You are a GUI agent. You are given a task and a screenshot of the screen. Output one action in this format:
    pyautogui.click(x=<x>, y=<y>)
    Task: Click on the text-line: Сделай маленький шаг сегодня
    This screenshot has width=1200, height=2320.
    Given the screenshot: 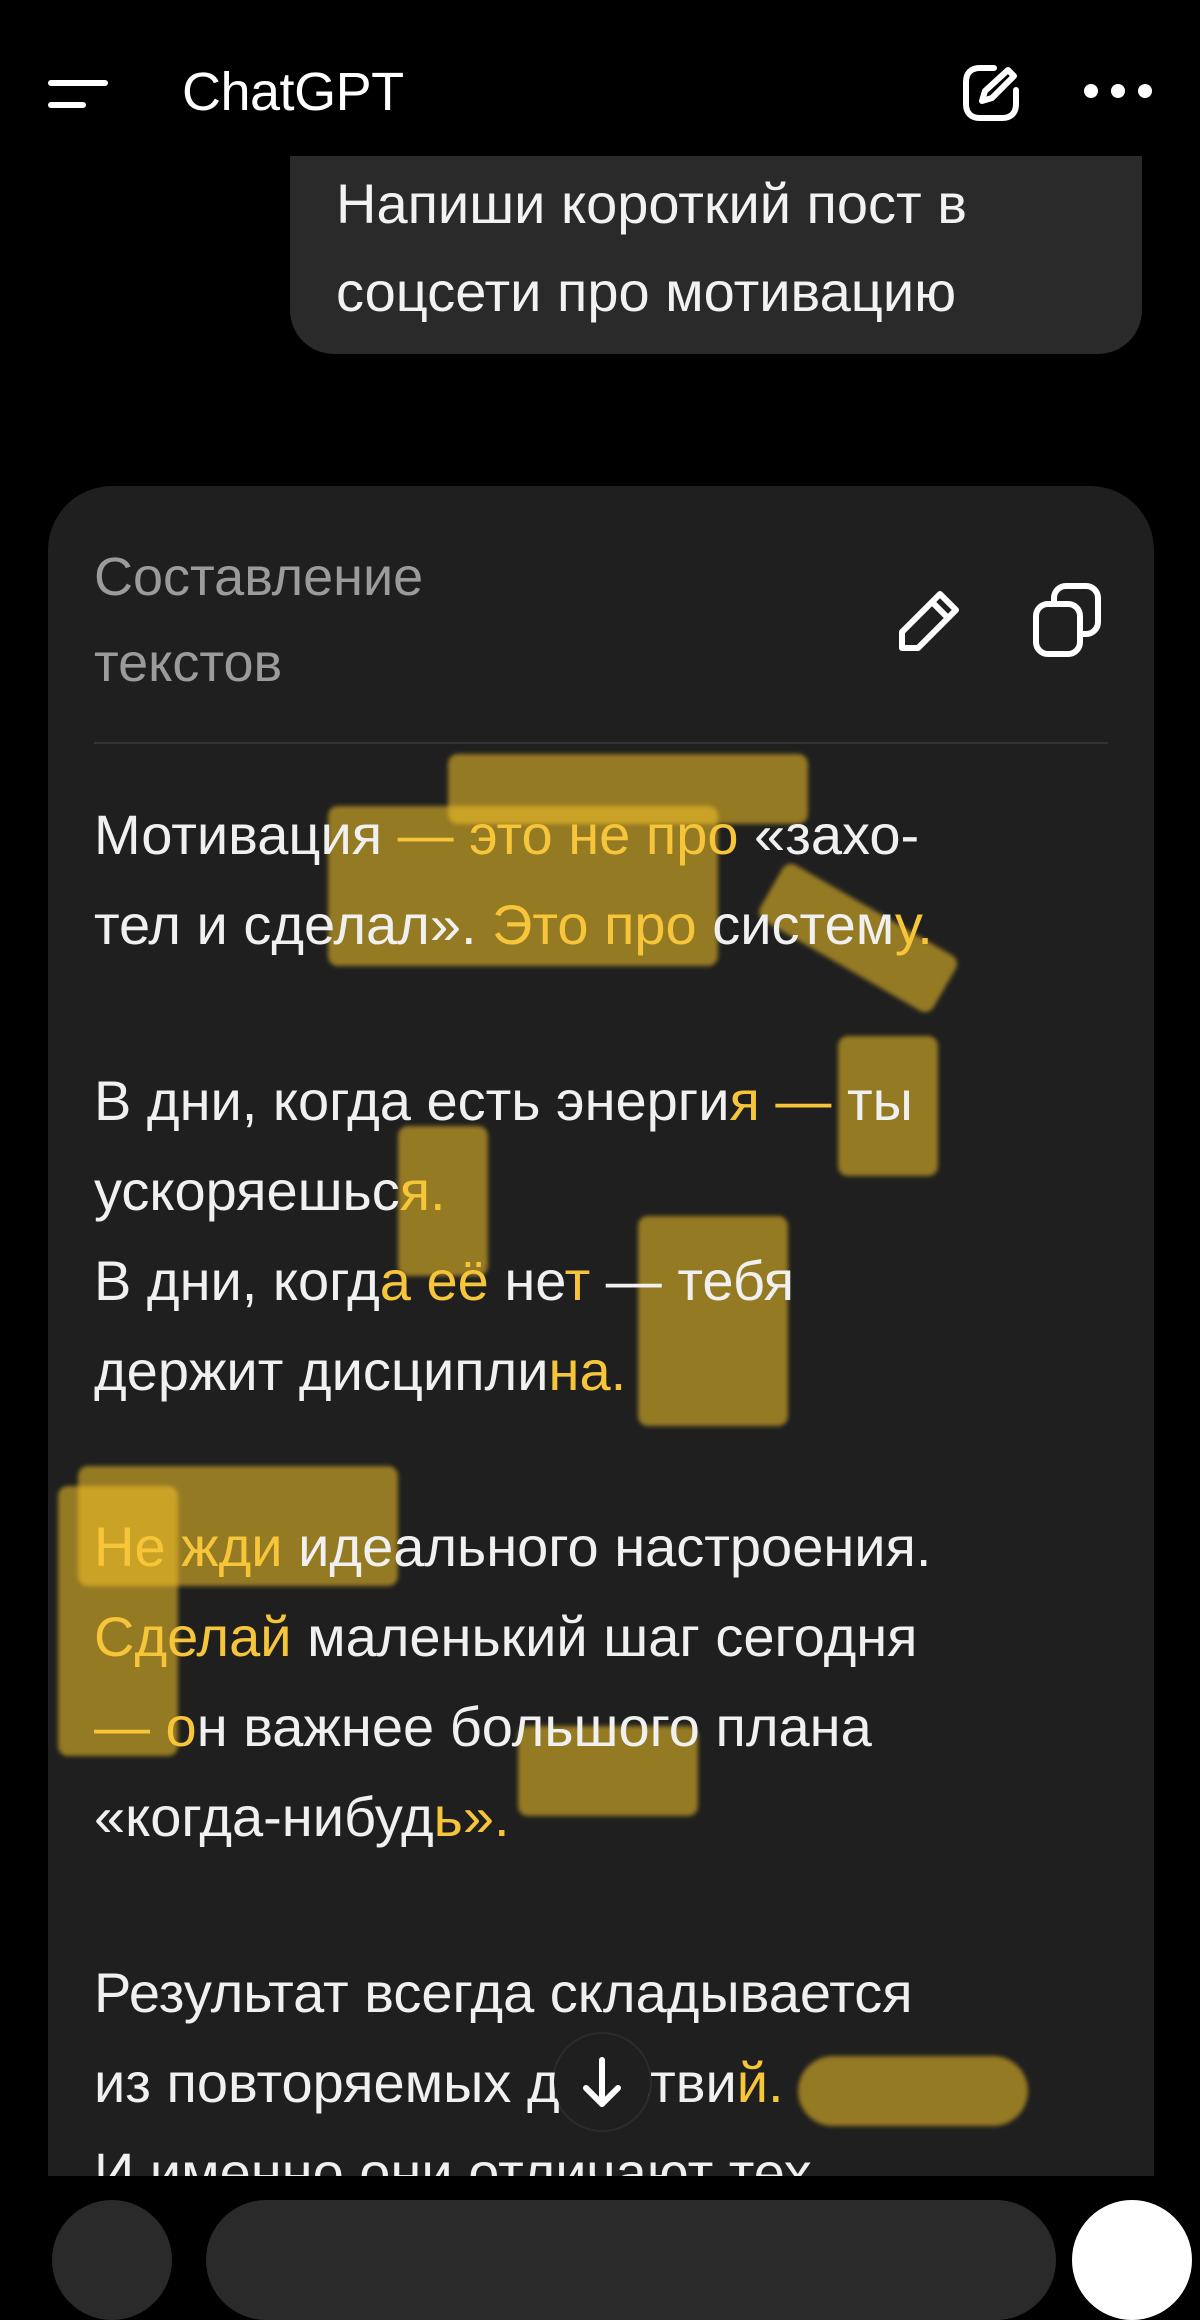 What is the action you would take?
    pyautogui.click(x=506, y=1636)
    